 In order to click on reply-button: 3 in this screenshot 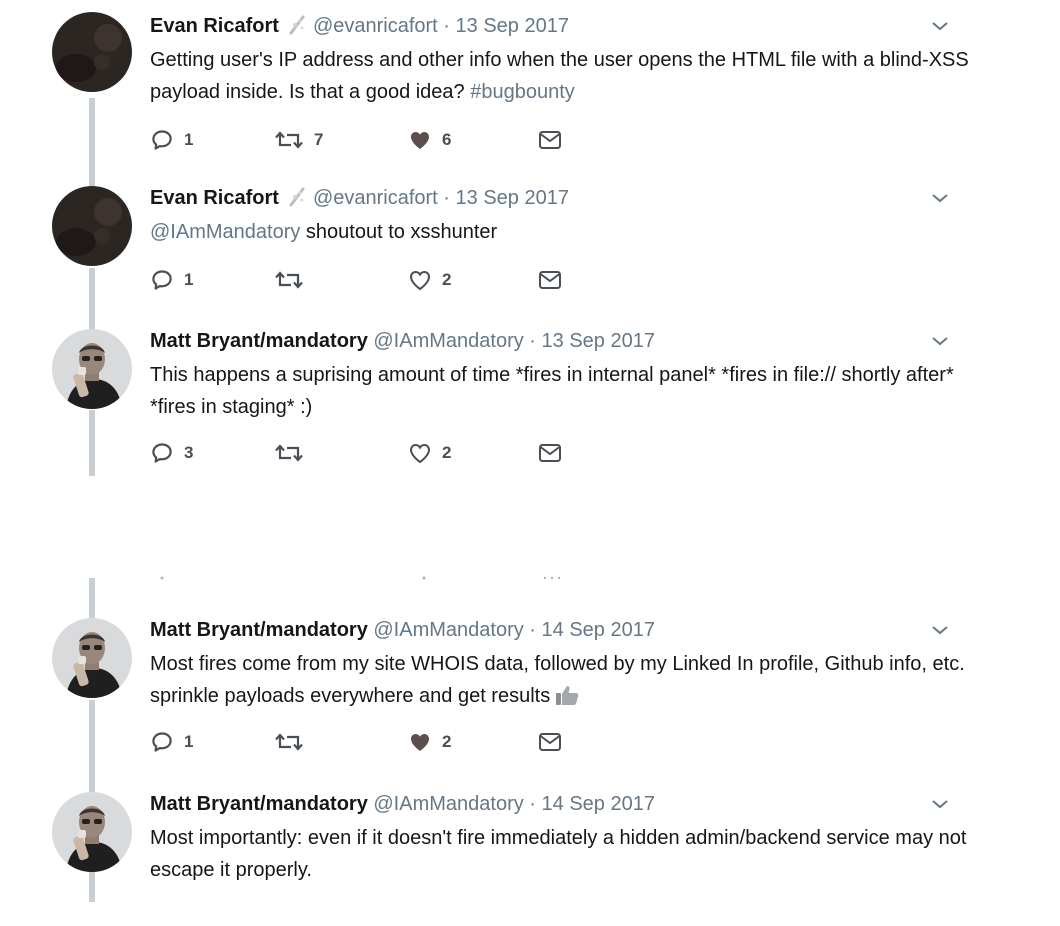, I will do `click(171, 453)`.